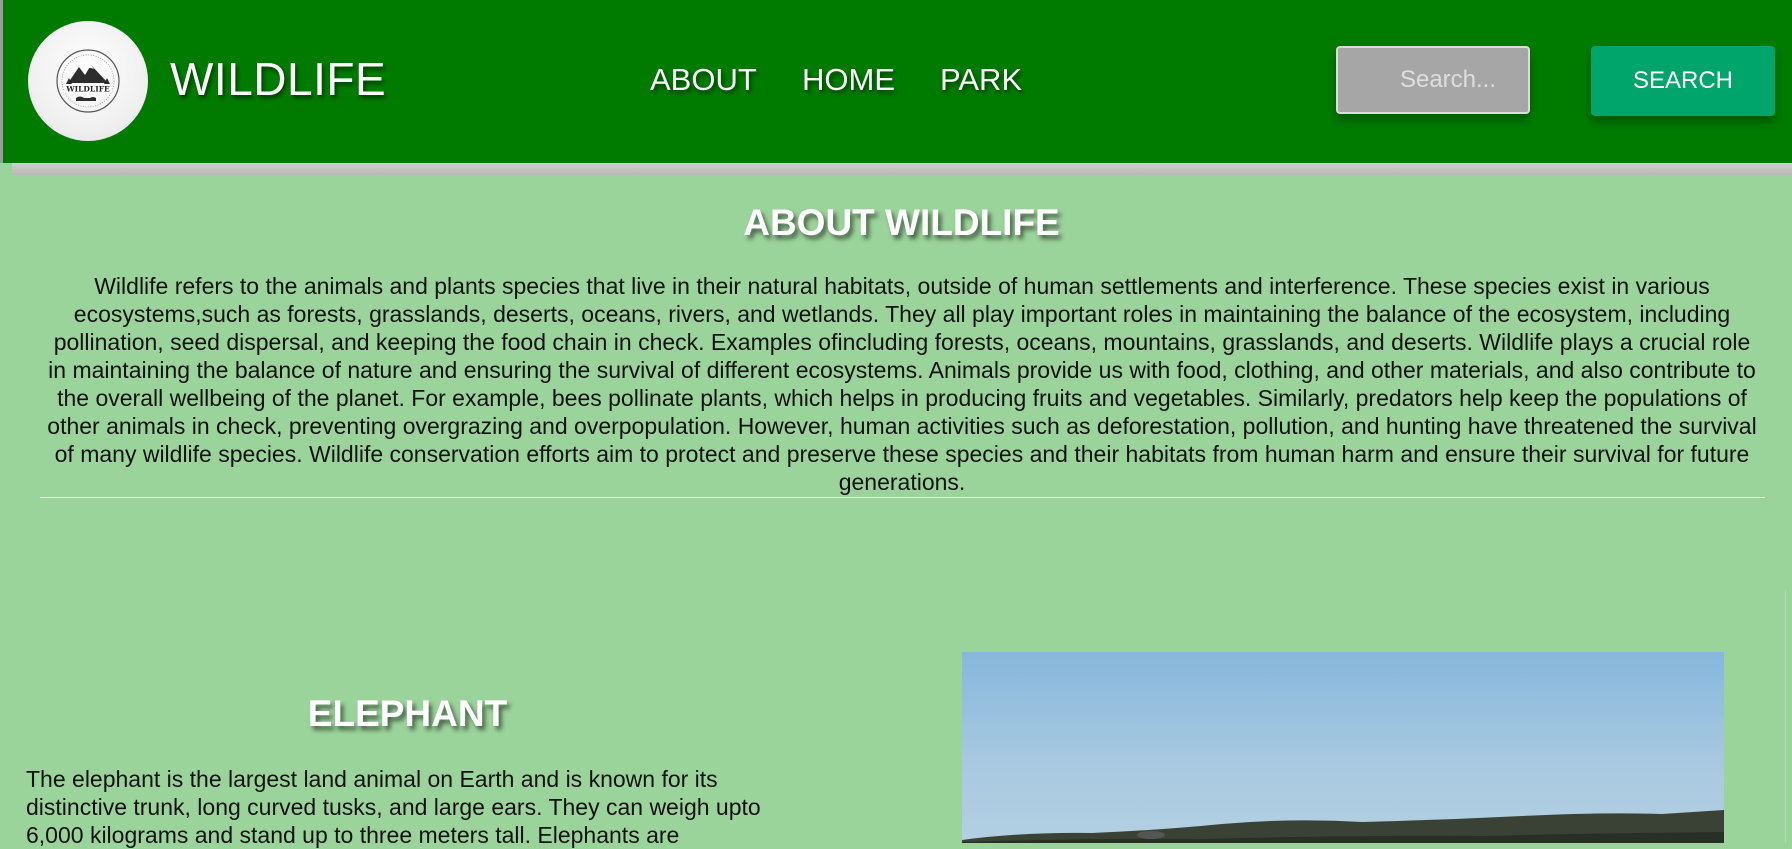 The height and width of the screenshot is (849, 1792). What do you see at coordinates (902, 169) in the screenshot?
I see `header-shadow-bar` at bounding box center [902, 169].